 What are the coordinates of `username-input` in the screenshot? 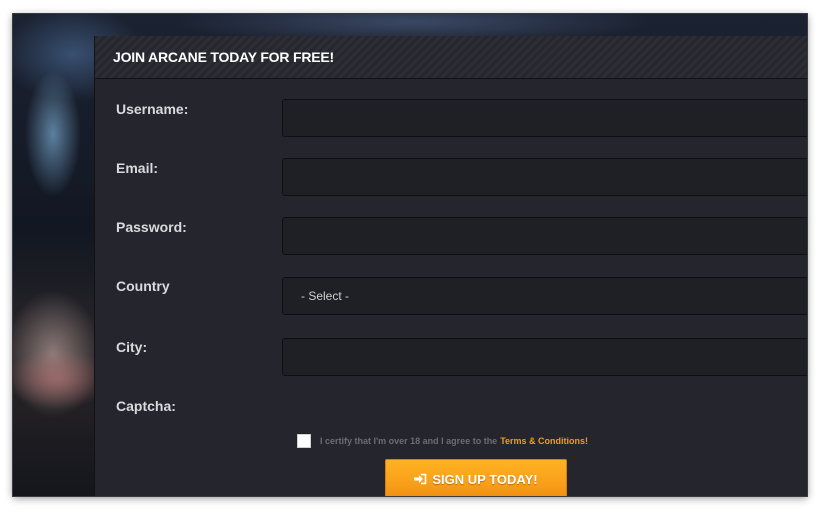 It's located at (544, 118).